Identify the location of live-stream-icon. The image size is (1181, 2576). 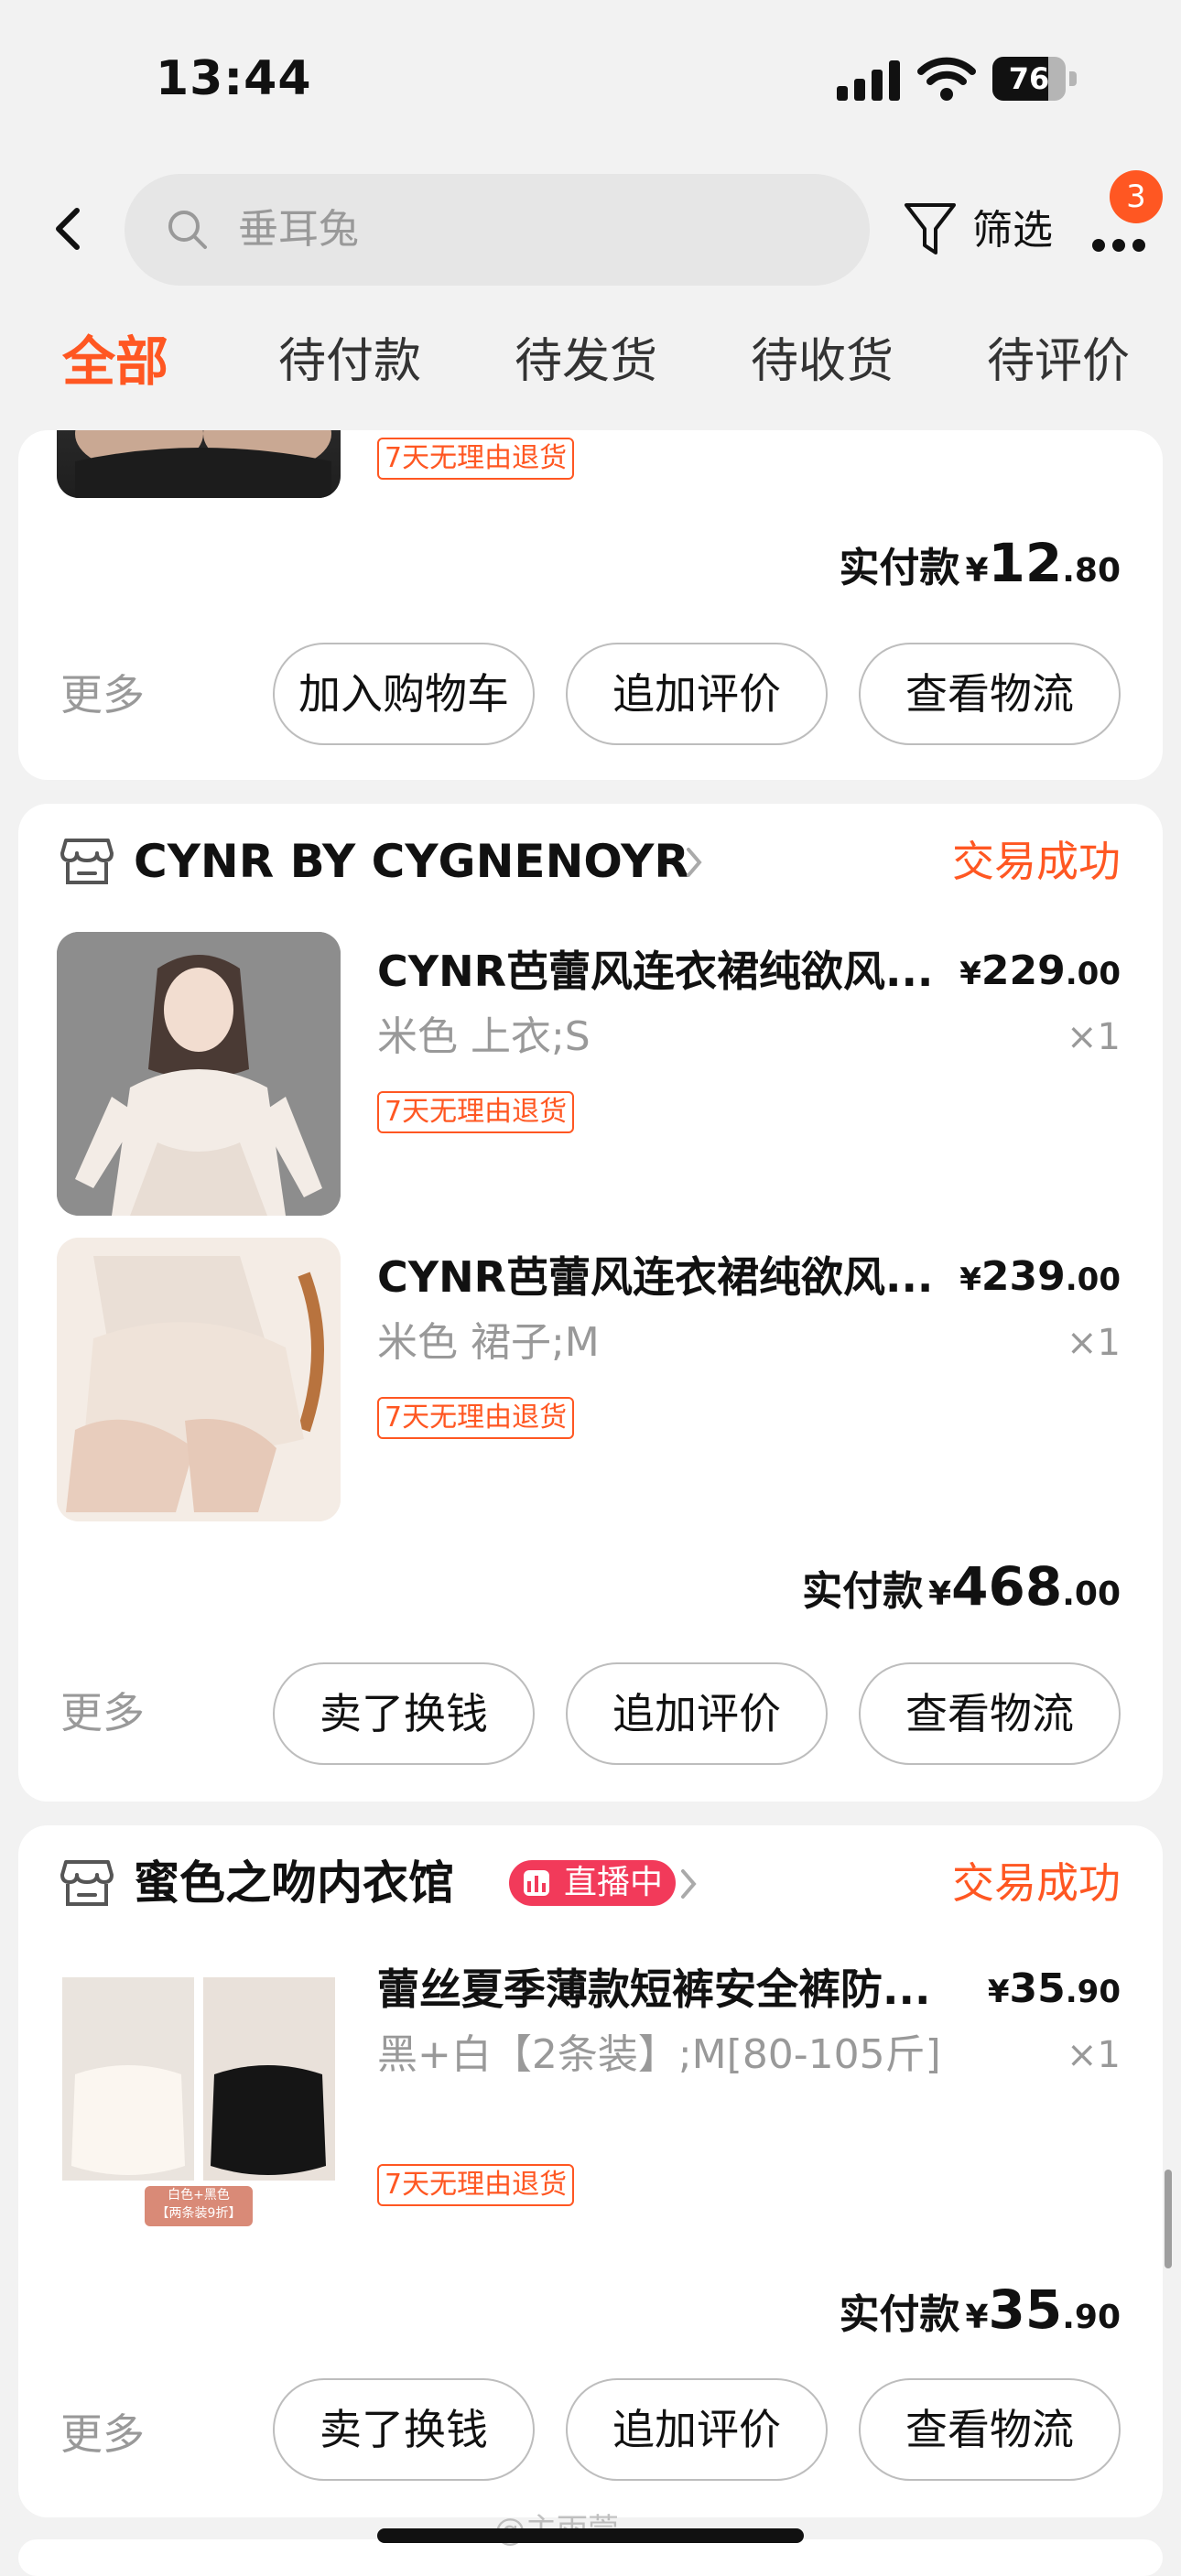
(537, 1883).